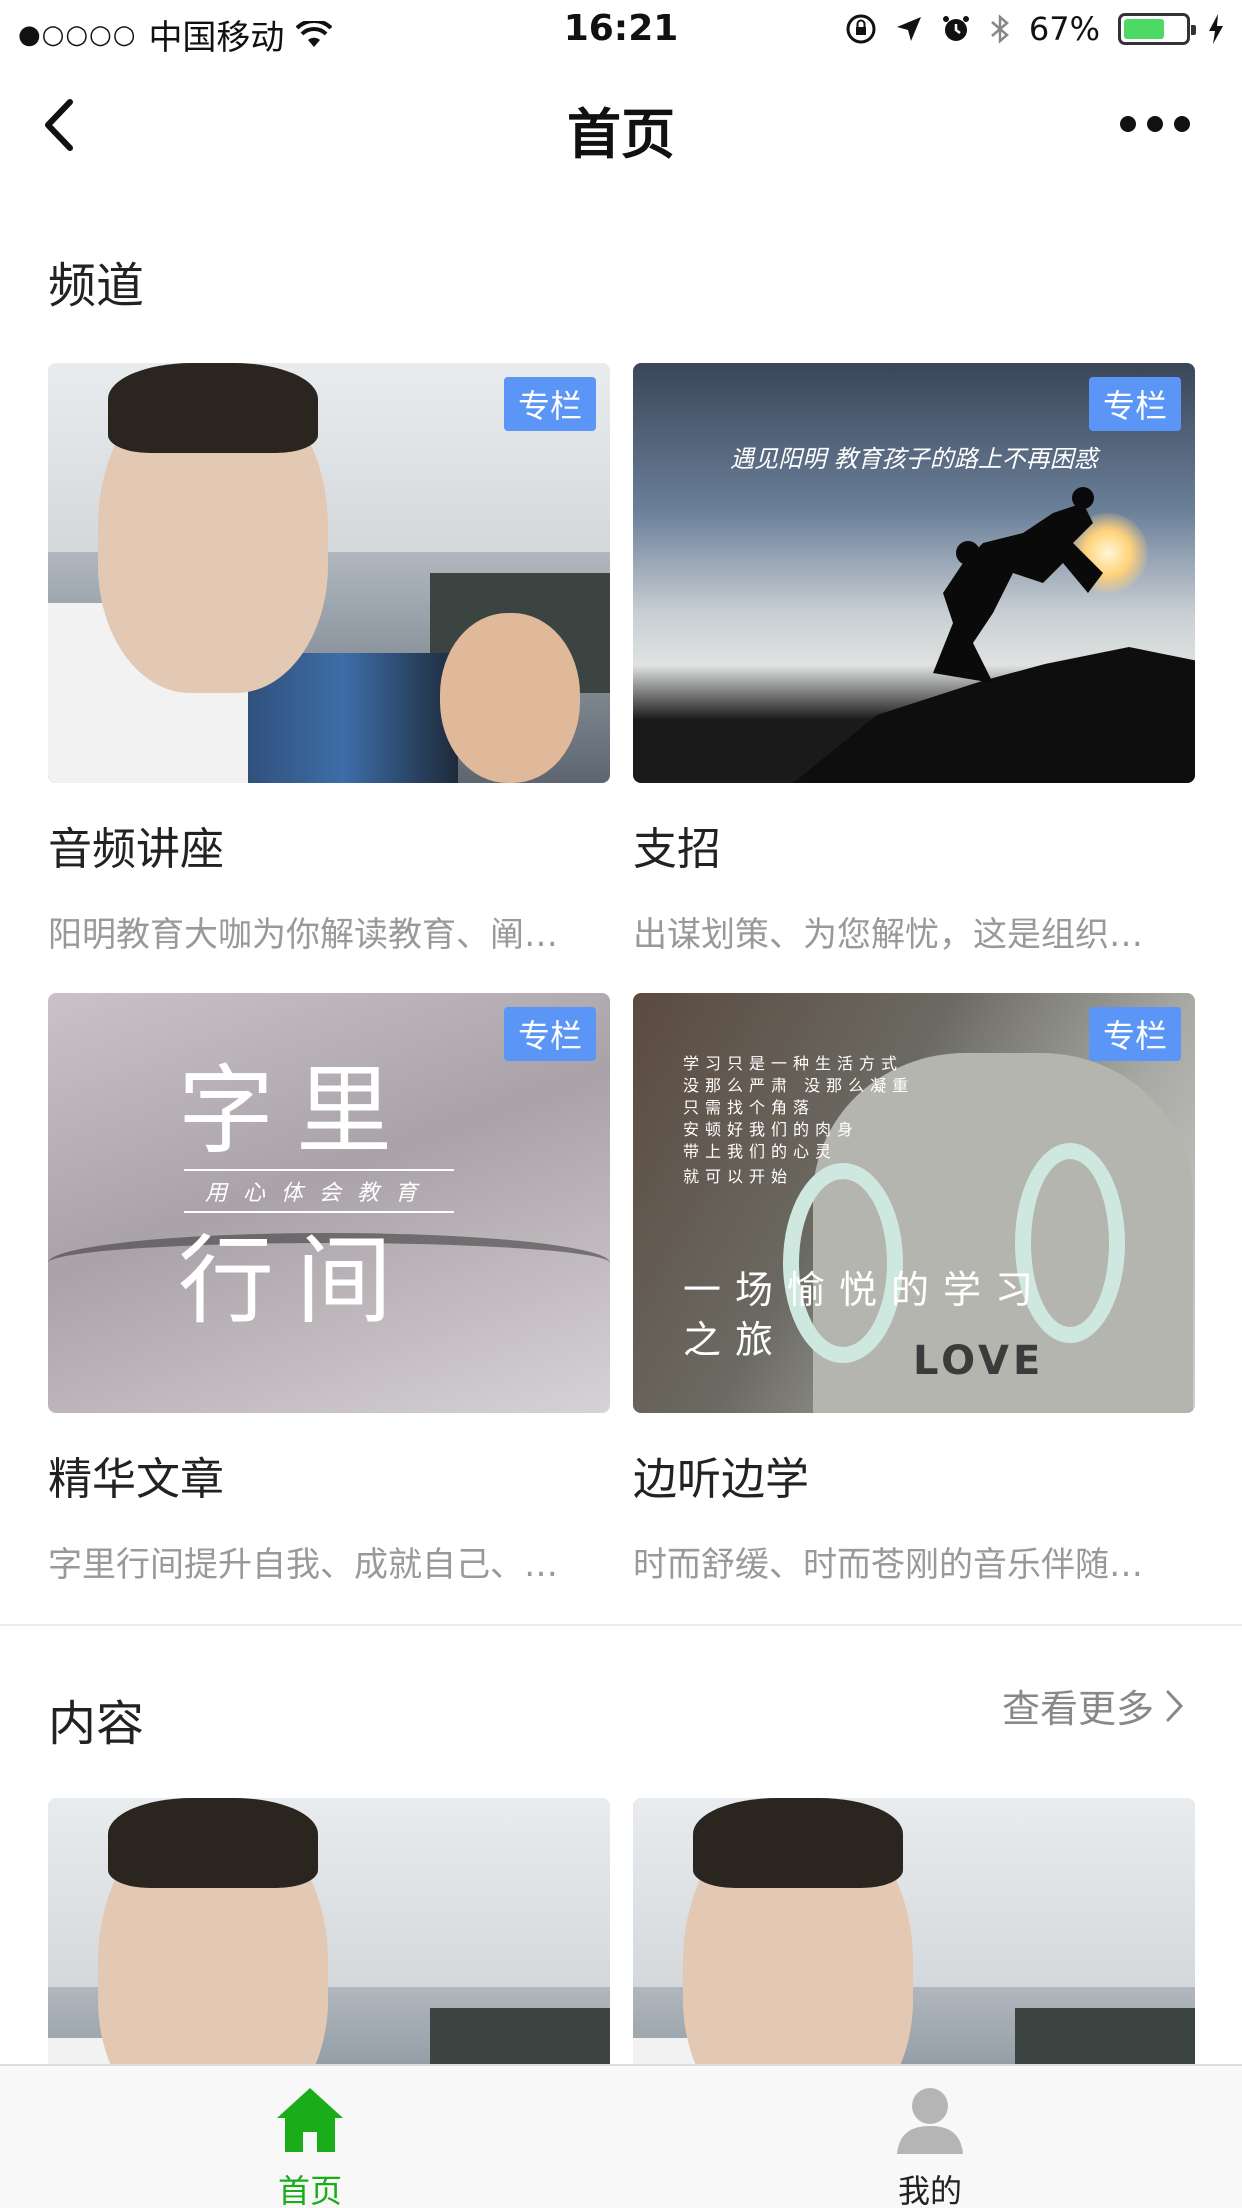 This screenshot has width=1242, height=2208. What do you see at coordinates (1064, 29) in the screenshot?
I see `battery-percent: 67%` at bounding box center [1064, 29].